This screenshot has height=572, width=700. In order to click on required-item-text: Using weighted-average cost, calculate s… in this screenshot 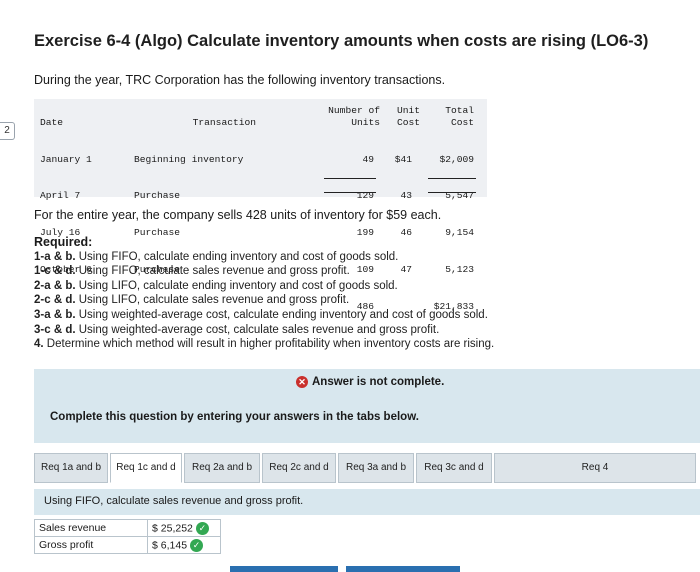, I will do `click(259, 329)`.